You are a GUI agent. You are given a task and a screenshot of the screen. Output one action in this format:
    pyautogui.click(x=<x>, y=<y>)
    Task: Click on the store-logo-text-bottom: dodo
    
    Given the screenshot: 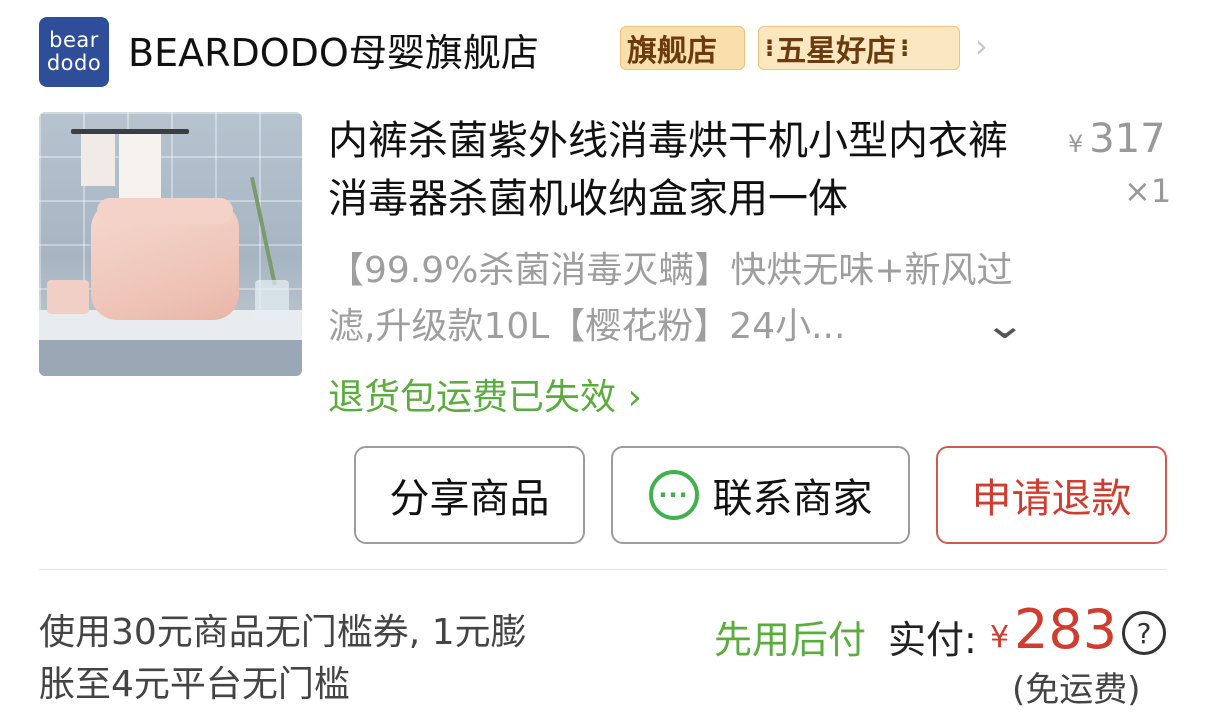 What is the action you would take?
    pyautogui.click(x=74, y=63)
    